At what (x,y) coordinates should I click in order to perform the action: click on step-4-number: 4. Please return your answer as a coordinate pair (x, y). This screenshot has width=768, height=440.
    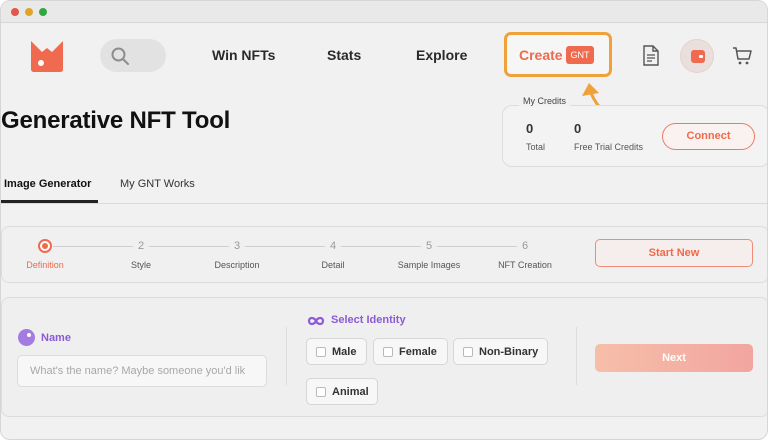
    Looking at the image, I should click on (333, 246).